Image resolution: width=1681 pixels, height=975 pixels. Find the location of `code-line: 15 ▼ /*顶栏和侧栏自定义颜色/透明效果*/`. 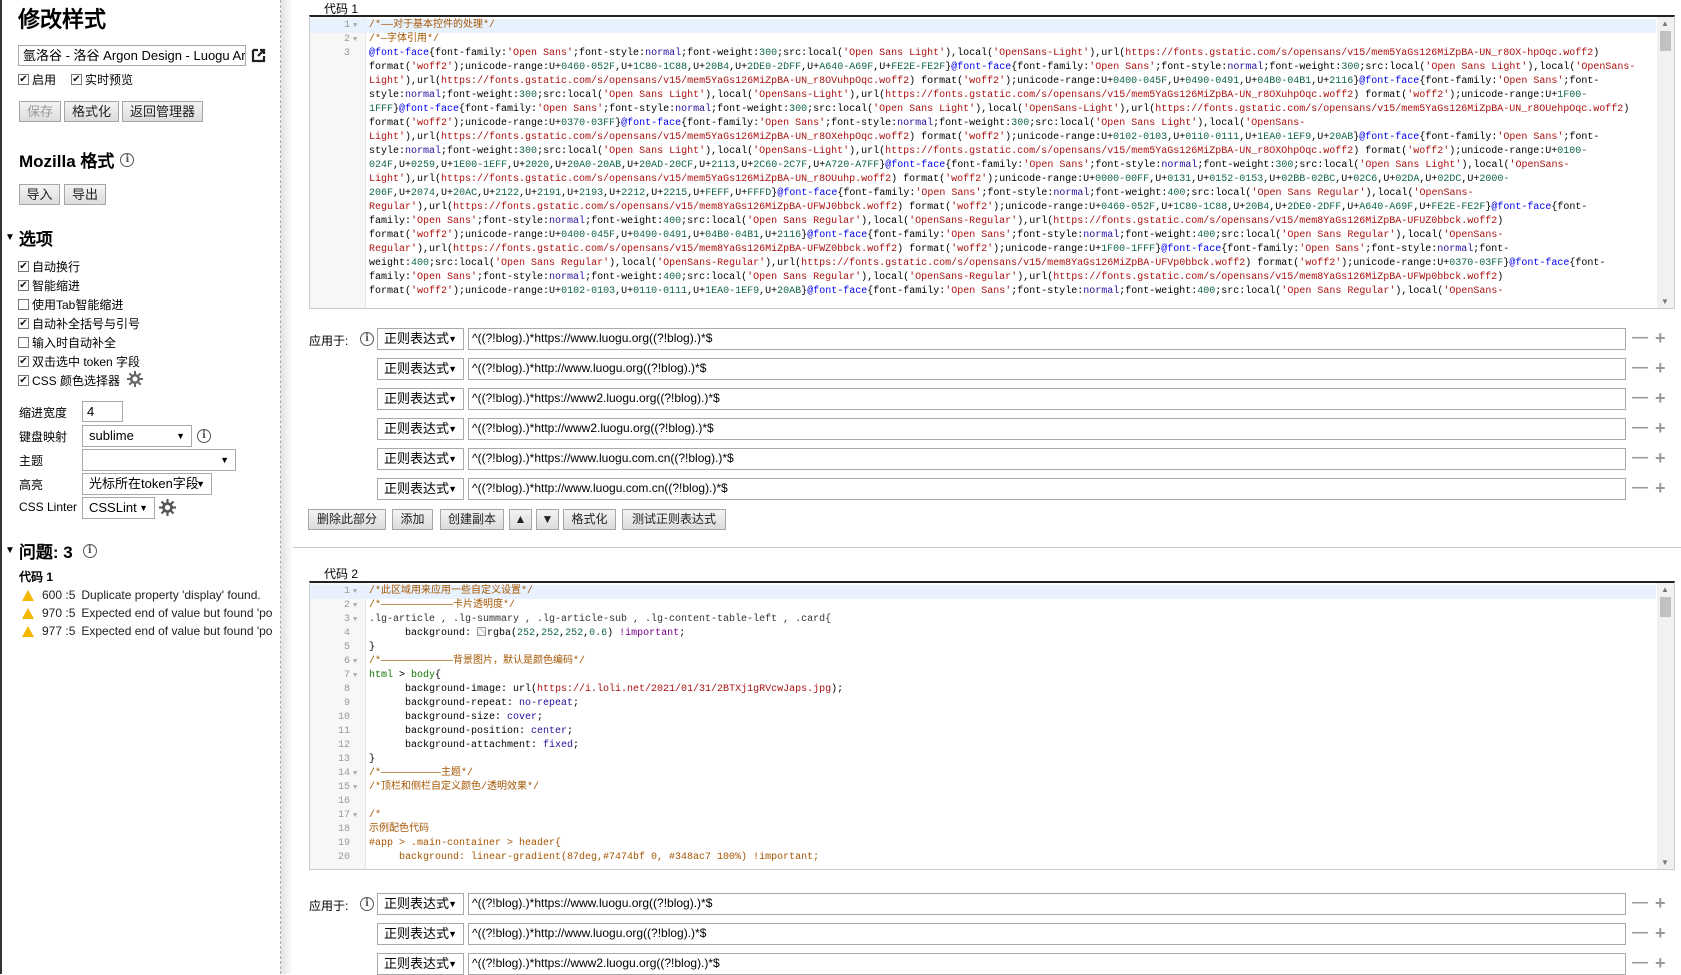

code-line: 15 ▼ /*顶栏和侧栏自定义颜色/透明效果*/ is located at coordinates (983, 788).